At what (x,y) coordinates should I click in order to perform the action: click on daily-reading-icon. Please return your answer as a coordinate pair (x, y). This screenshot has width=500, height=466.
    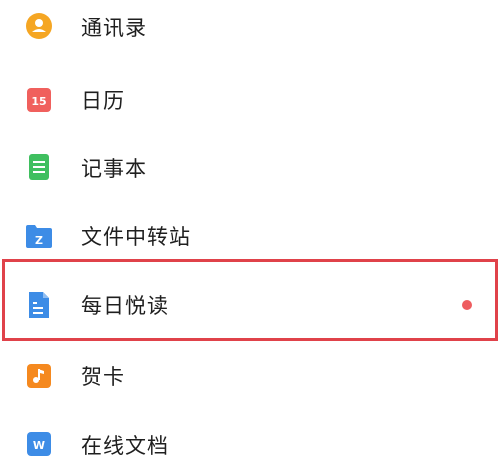
    Looking at the image, I should click on (39, 305).